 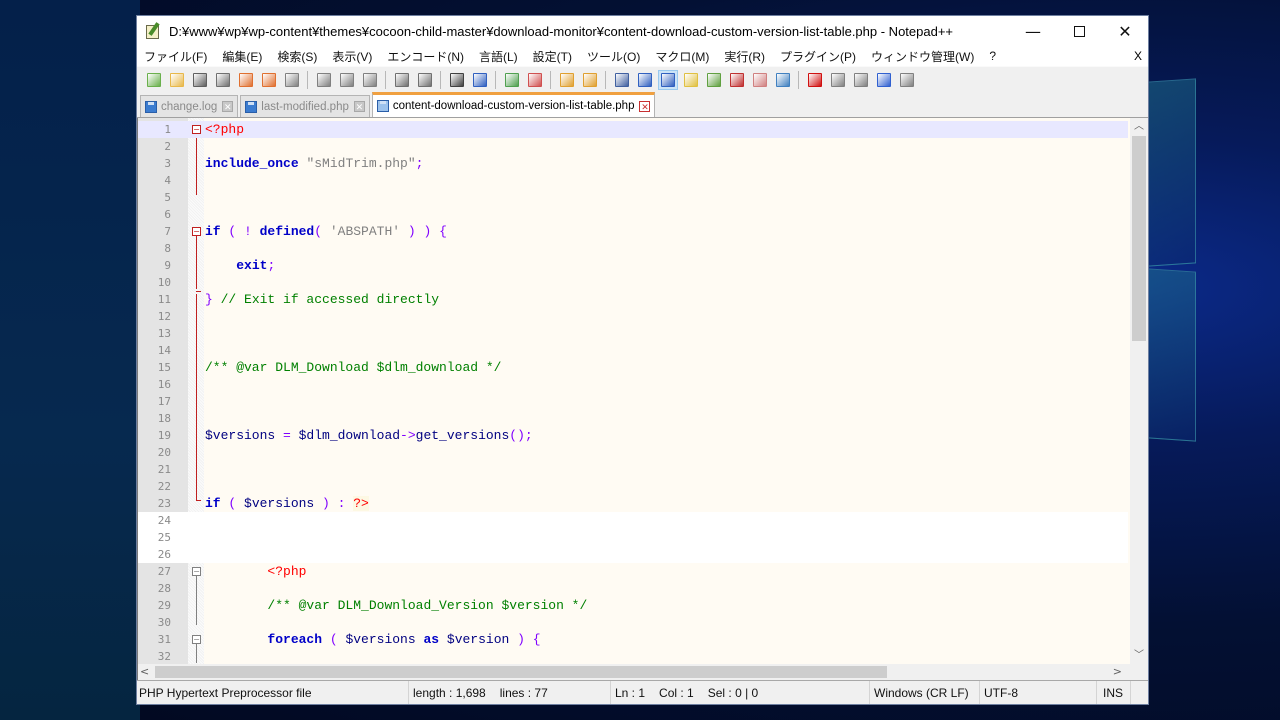 I want to click on menu-item: 表示(V), so click(x=352, y=56).